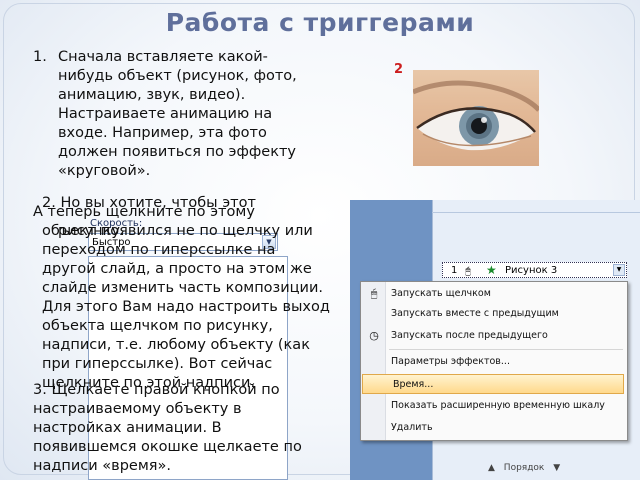  I want to click on menu-item-advanced-timeline: Показать расширенную временную шкалу, so click(494, 406).